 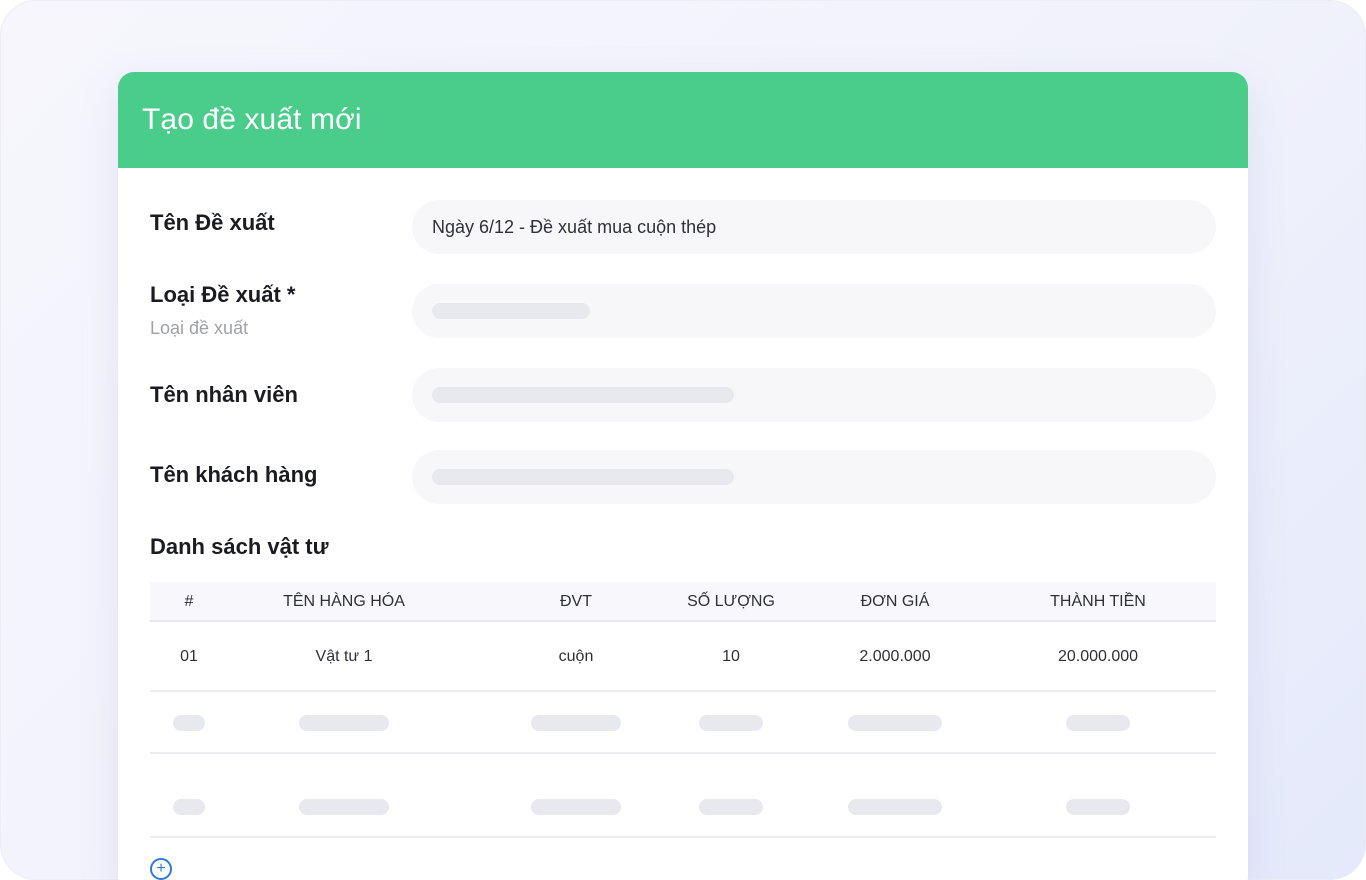 I want to click on dialog-header: Tạo đề xuất mới, so click(x=683, y=120).